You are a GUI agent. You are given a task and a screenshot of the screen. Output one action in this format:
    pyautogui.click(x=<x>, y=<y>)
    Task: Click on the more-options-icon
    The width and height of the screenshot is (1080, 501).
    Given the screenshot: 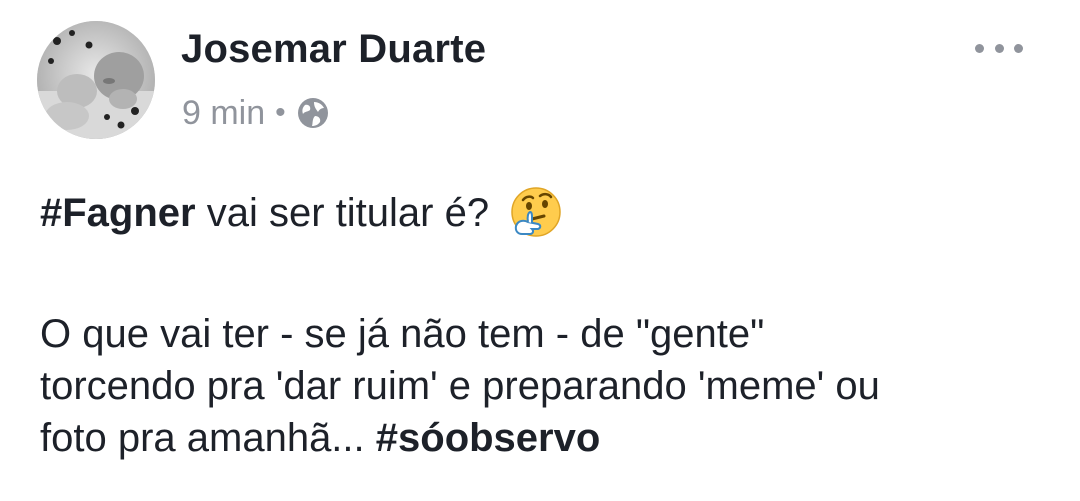 What is the action you would take?
    pyautogui.click(x=999, y=48)
    